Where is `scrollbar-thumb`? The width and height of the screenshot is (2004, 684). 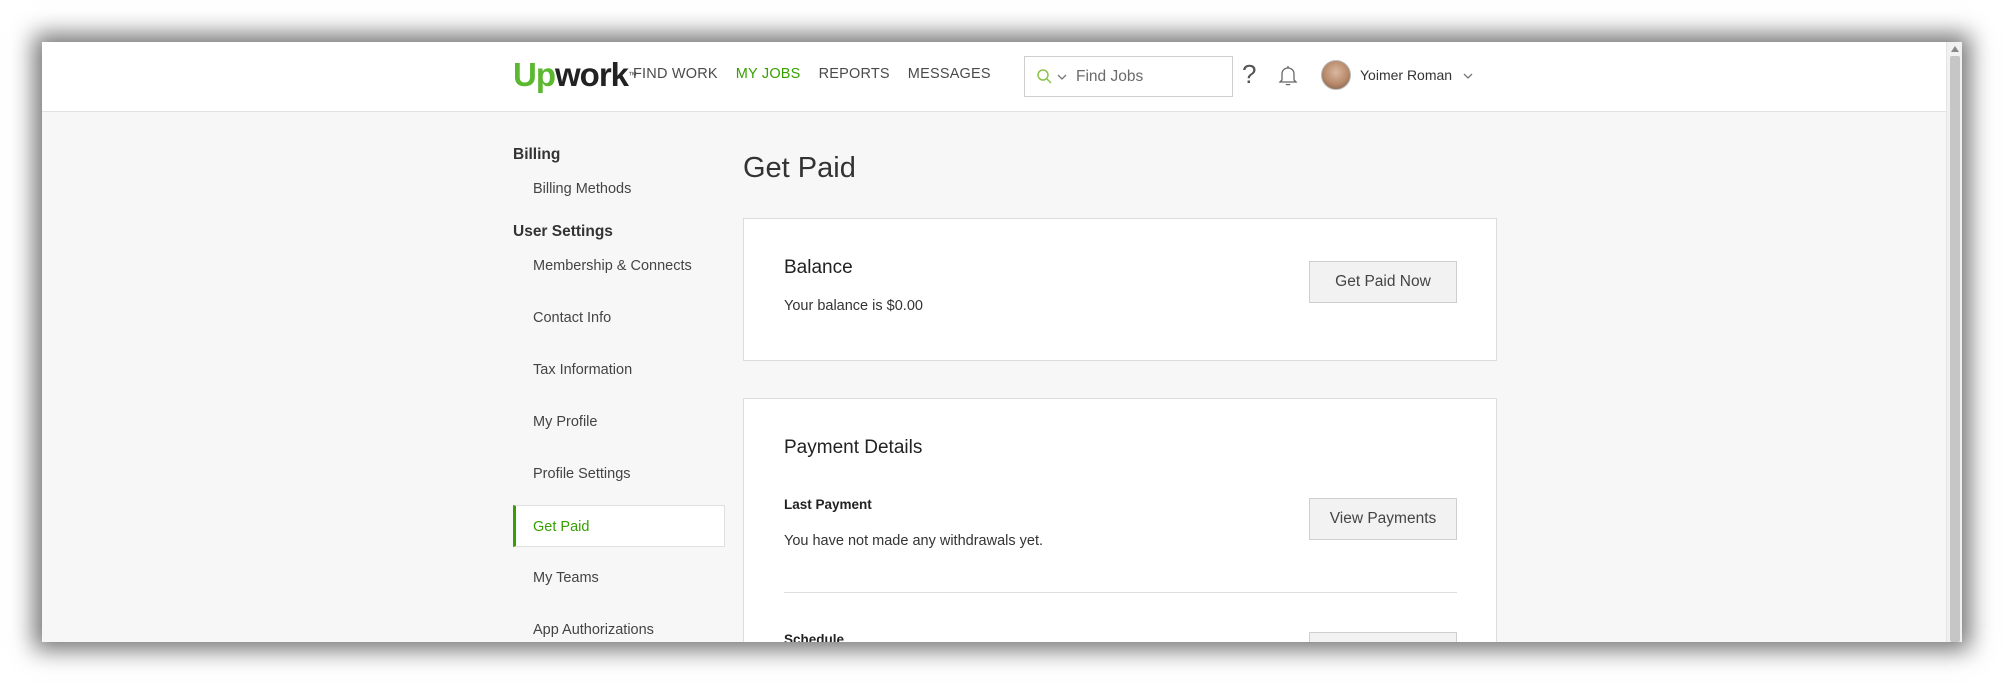 scrollbar-thumb is located at coordinates (1955, 349).